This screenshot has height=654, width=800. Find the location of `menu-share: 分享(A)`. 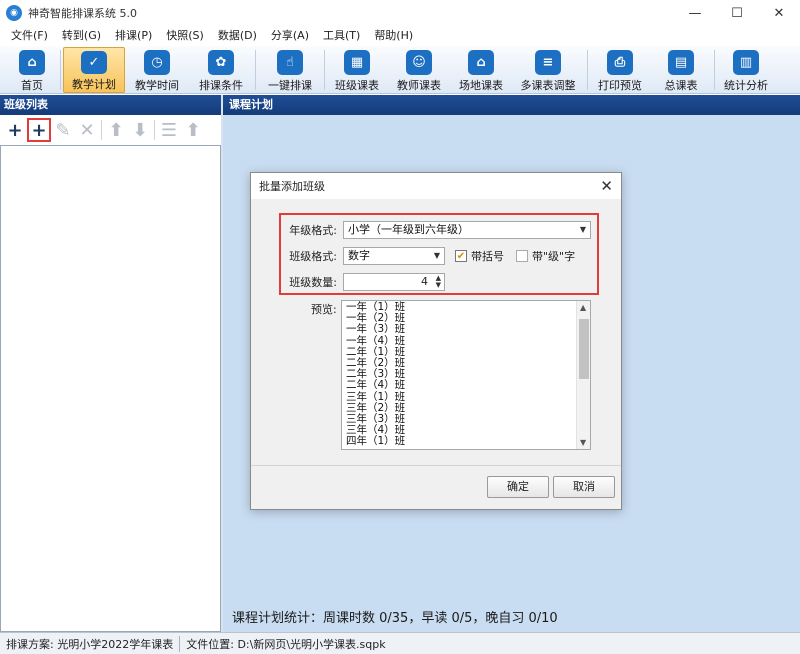

menu-share: 分享(A) is located at coordinates (290, 36).